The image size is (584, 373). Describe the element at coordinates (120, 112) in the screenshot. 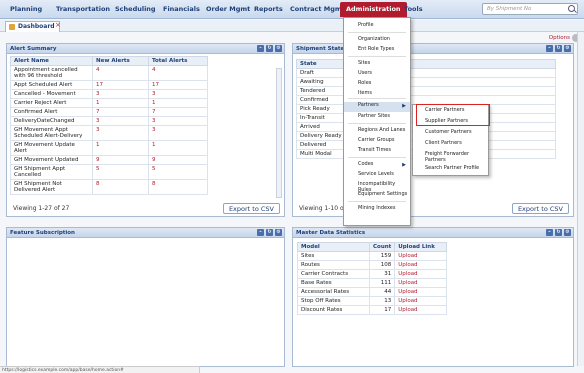

I see `new-alerts-cell: 7` at that location.